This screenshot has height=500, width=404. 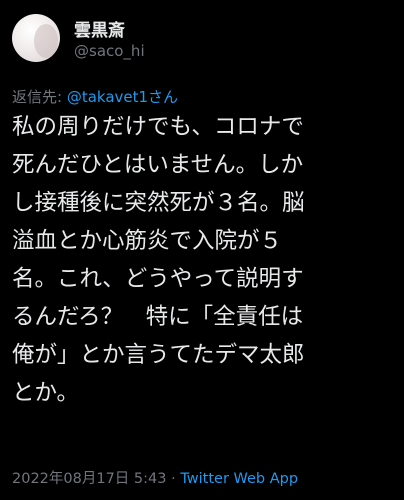 I want to click on tweet-line: 溢血とか心筋炎で入院が５, so click(x=147, y=241).